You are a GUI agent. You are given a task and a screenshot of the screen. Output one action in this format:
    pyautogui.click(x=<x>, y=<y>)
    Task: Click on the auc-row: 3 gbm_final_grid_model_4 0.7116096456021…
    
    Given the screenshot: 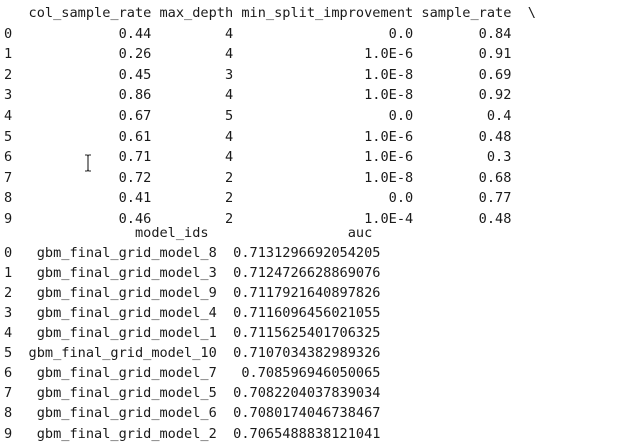 What is the action you would take?
    pyautogui.click(x=192, y=313)
    